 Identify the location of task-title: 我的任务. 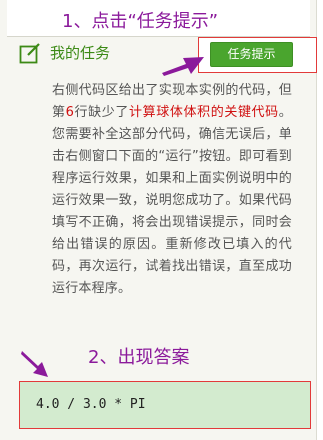
(80, 53).